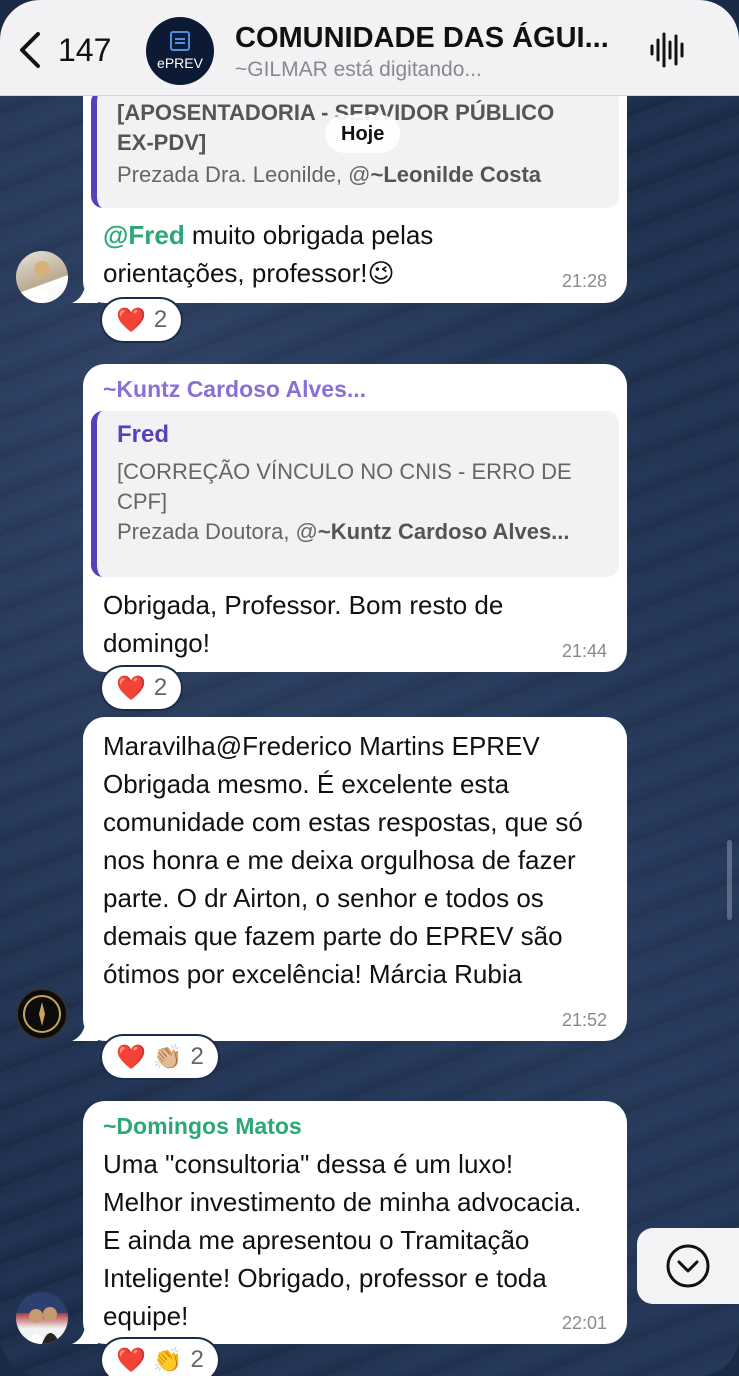  Describe the element at coordinates (344, 486) in the screenshot. I see `quote-title: [CORREÇÃO VÍNCULO NO CNIS - ERRO DE CPF]` at that location.